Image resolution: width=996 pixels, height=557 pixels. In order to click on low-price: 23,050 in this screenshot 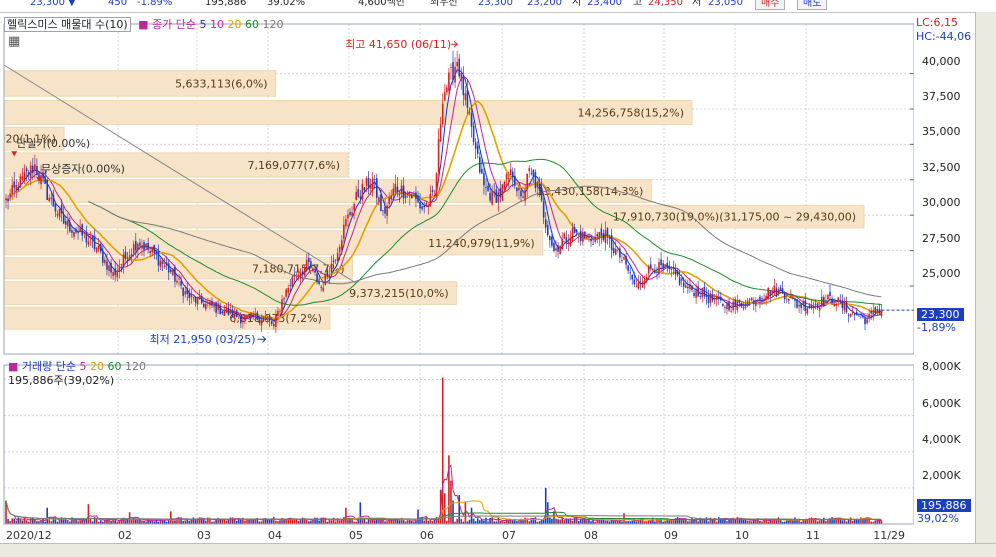, I will do `click(725, 4)`.